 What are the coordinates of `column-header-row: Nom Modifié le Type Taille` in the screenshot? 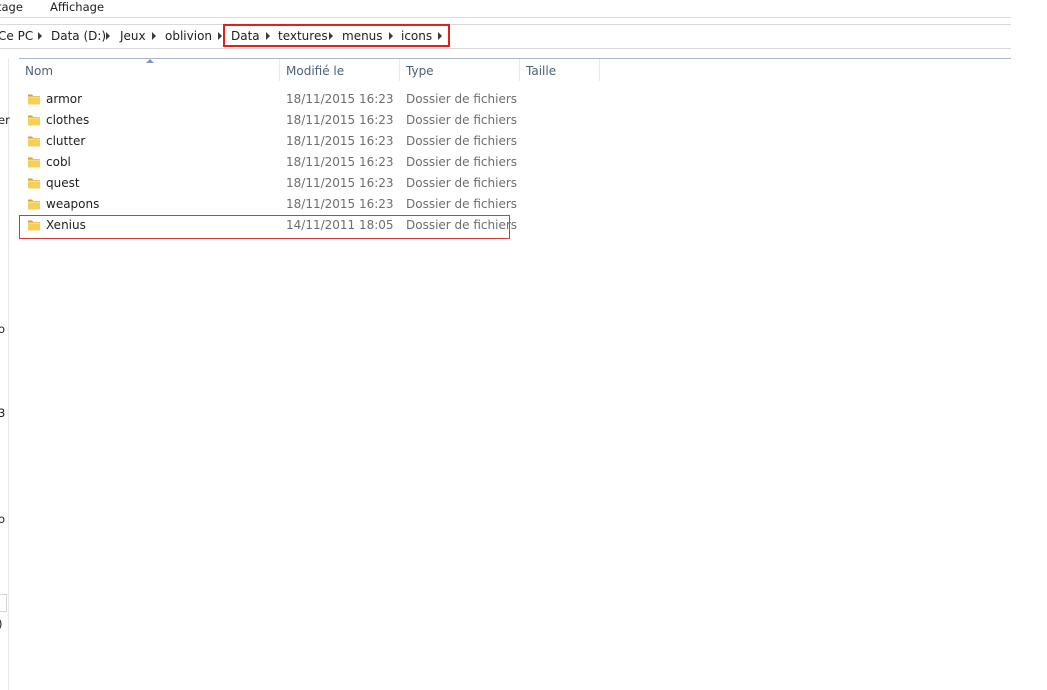 It's located at (515, 70).